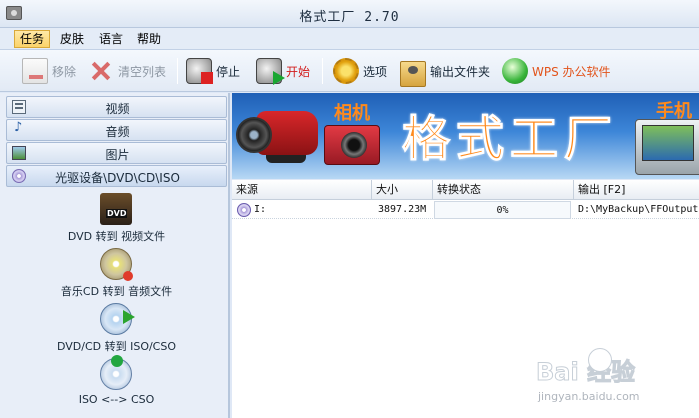  What do you see at coordinates (111, 39) in the screenshot?
I see `menu-language: 语言` at bounding box center [111, 39].